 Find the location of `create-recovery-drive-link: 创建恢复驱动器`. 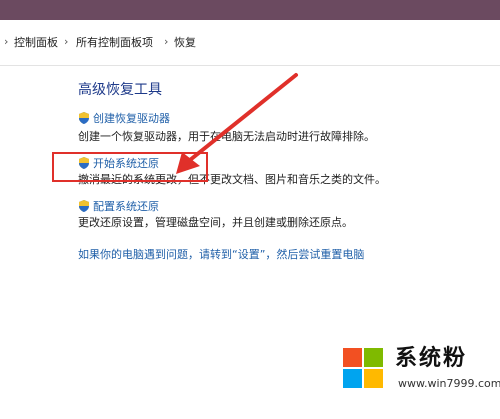

create-recovery-drive-link: 创建恢复驱动器 is located at coordinates (131, 119).